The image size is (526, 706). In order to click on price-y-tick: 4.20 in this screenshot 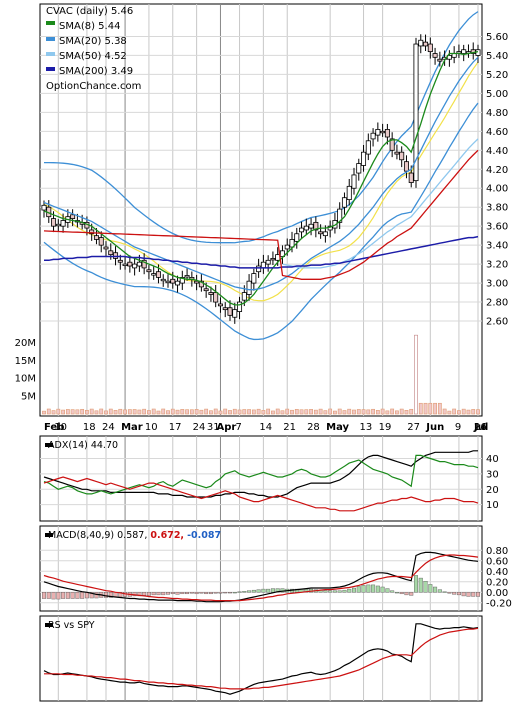, I will do `click(497, 170)`.